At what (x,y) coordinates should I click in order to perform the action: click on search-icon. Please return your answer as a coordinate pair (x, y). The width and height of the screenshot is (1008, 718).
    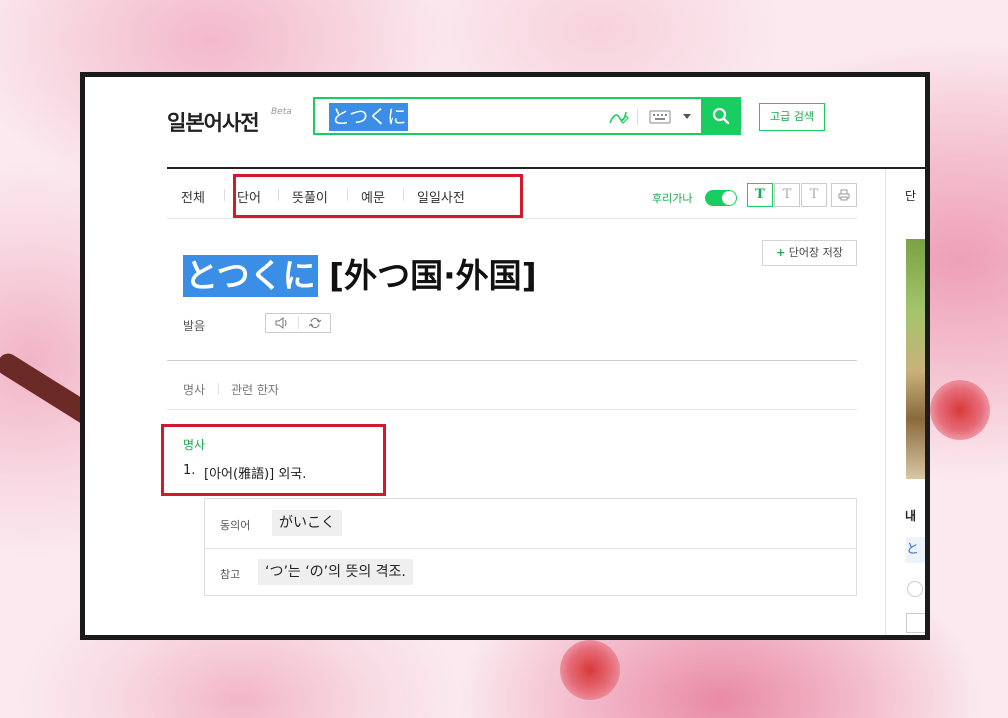
    Looking at the image, I should click on (721, 116).